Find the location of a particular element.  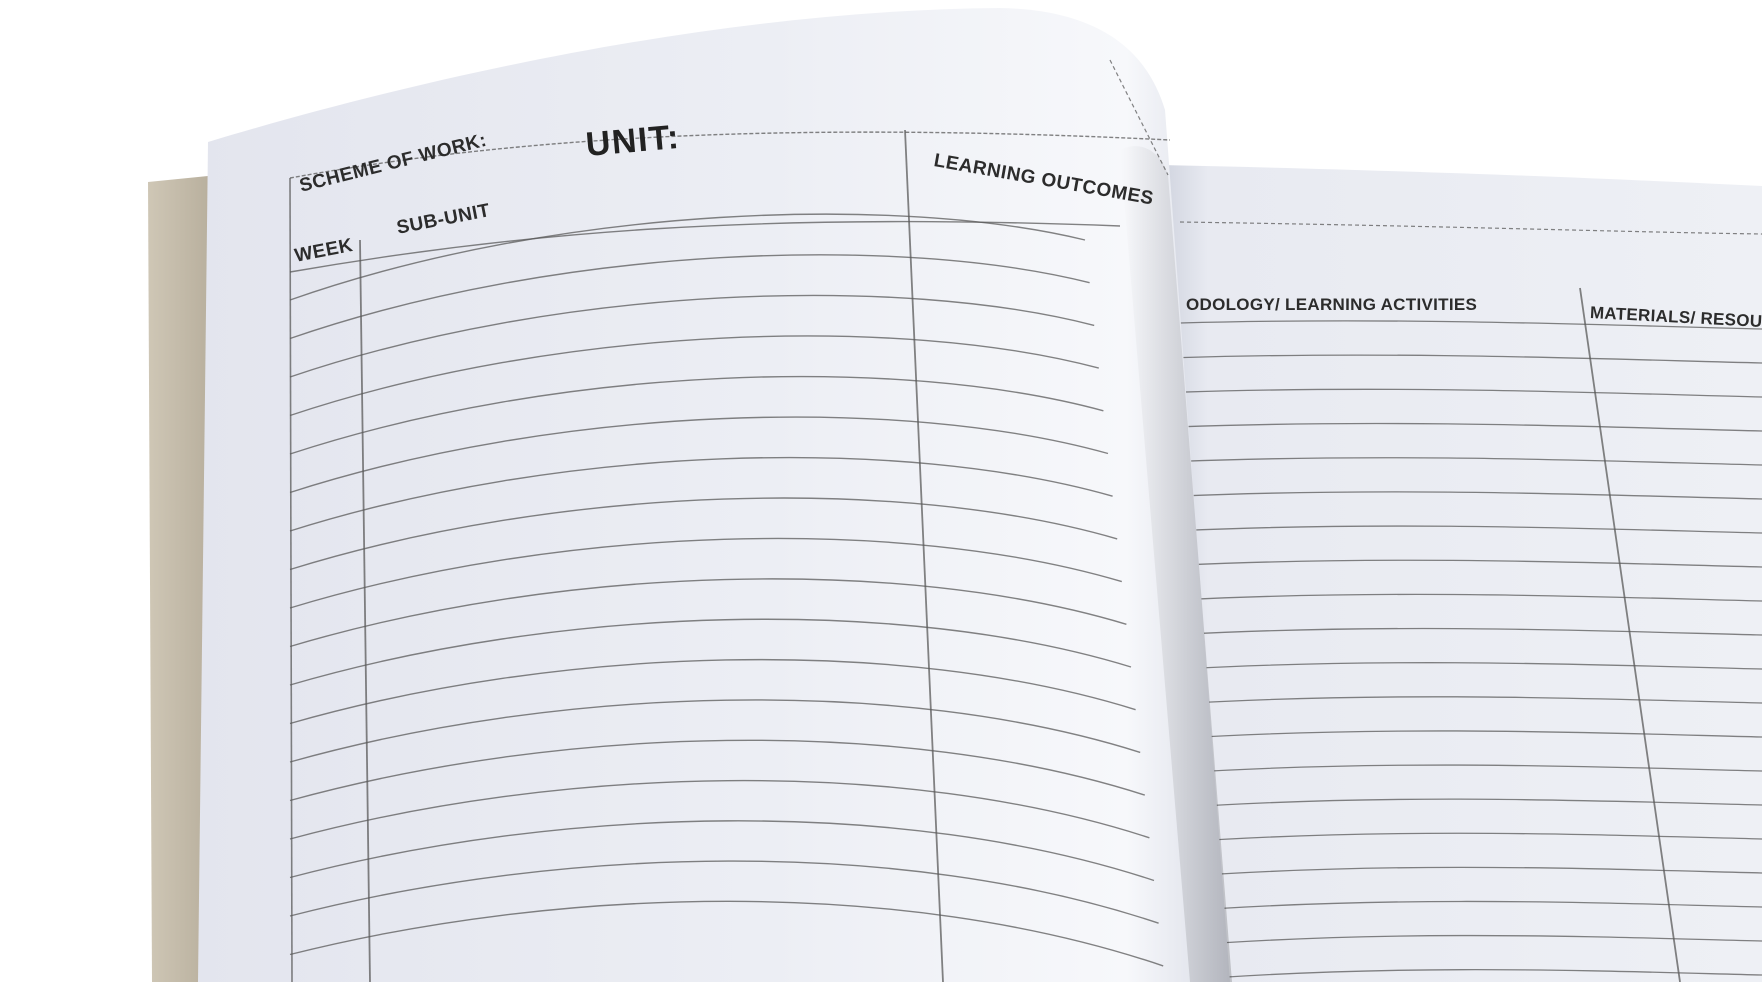

notebook-page-edges is located at coordinates (178, 579).